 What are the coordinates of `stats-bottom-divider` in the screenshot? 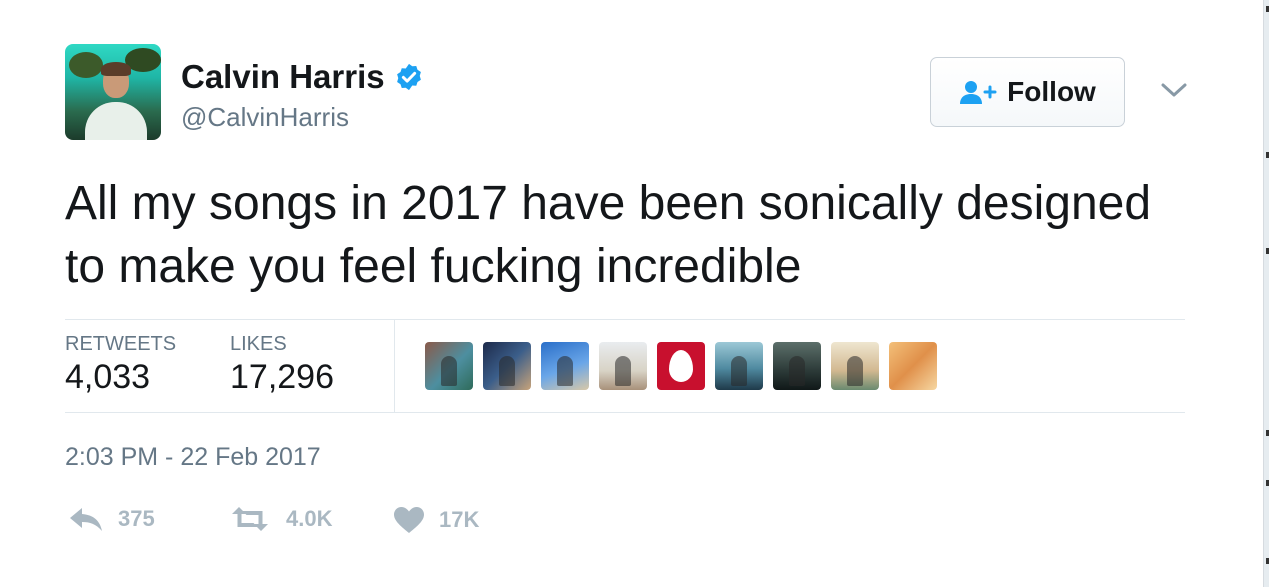 It's located at (625, 412).